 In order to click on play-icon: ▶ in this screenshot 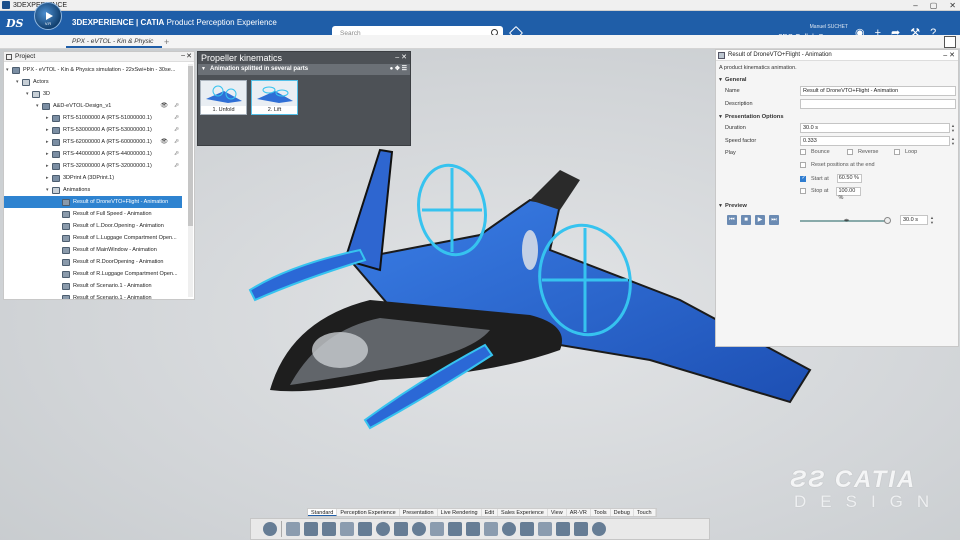, I will do `click(760, 220)`.